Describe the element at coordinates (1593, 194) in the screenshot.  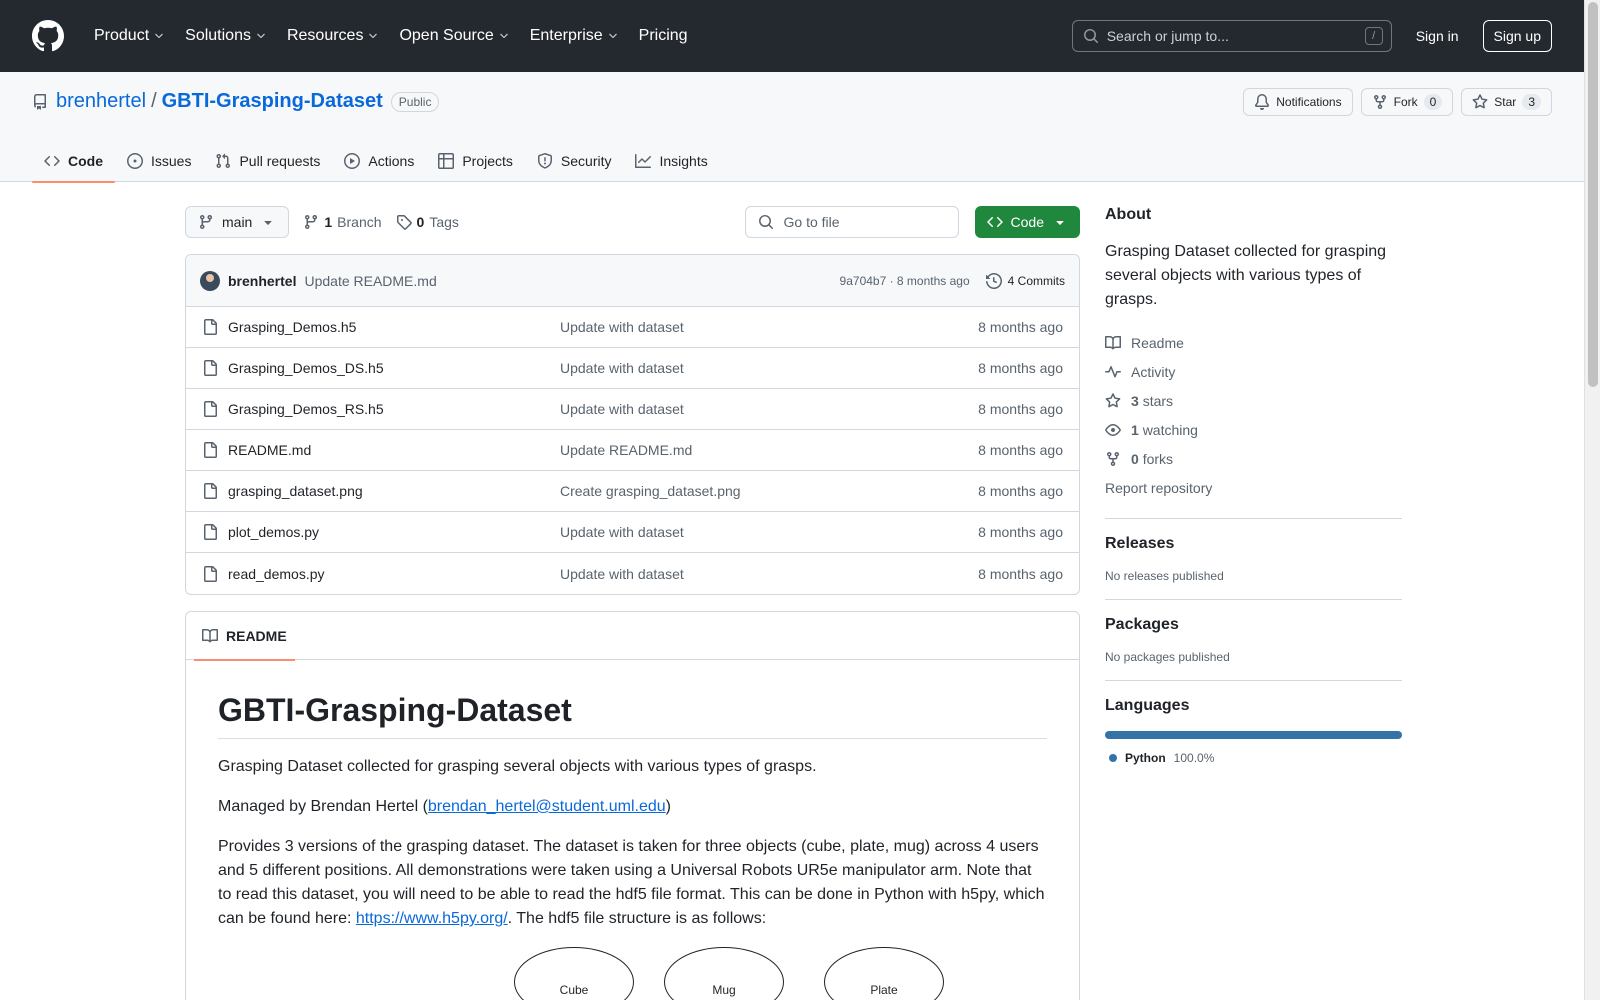
I see `scrollbar-thumb` at that location.